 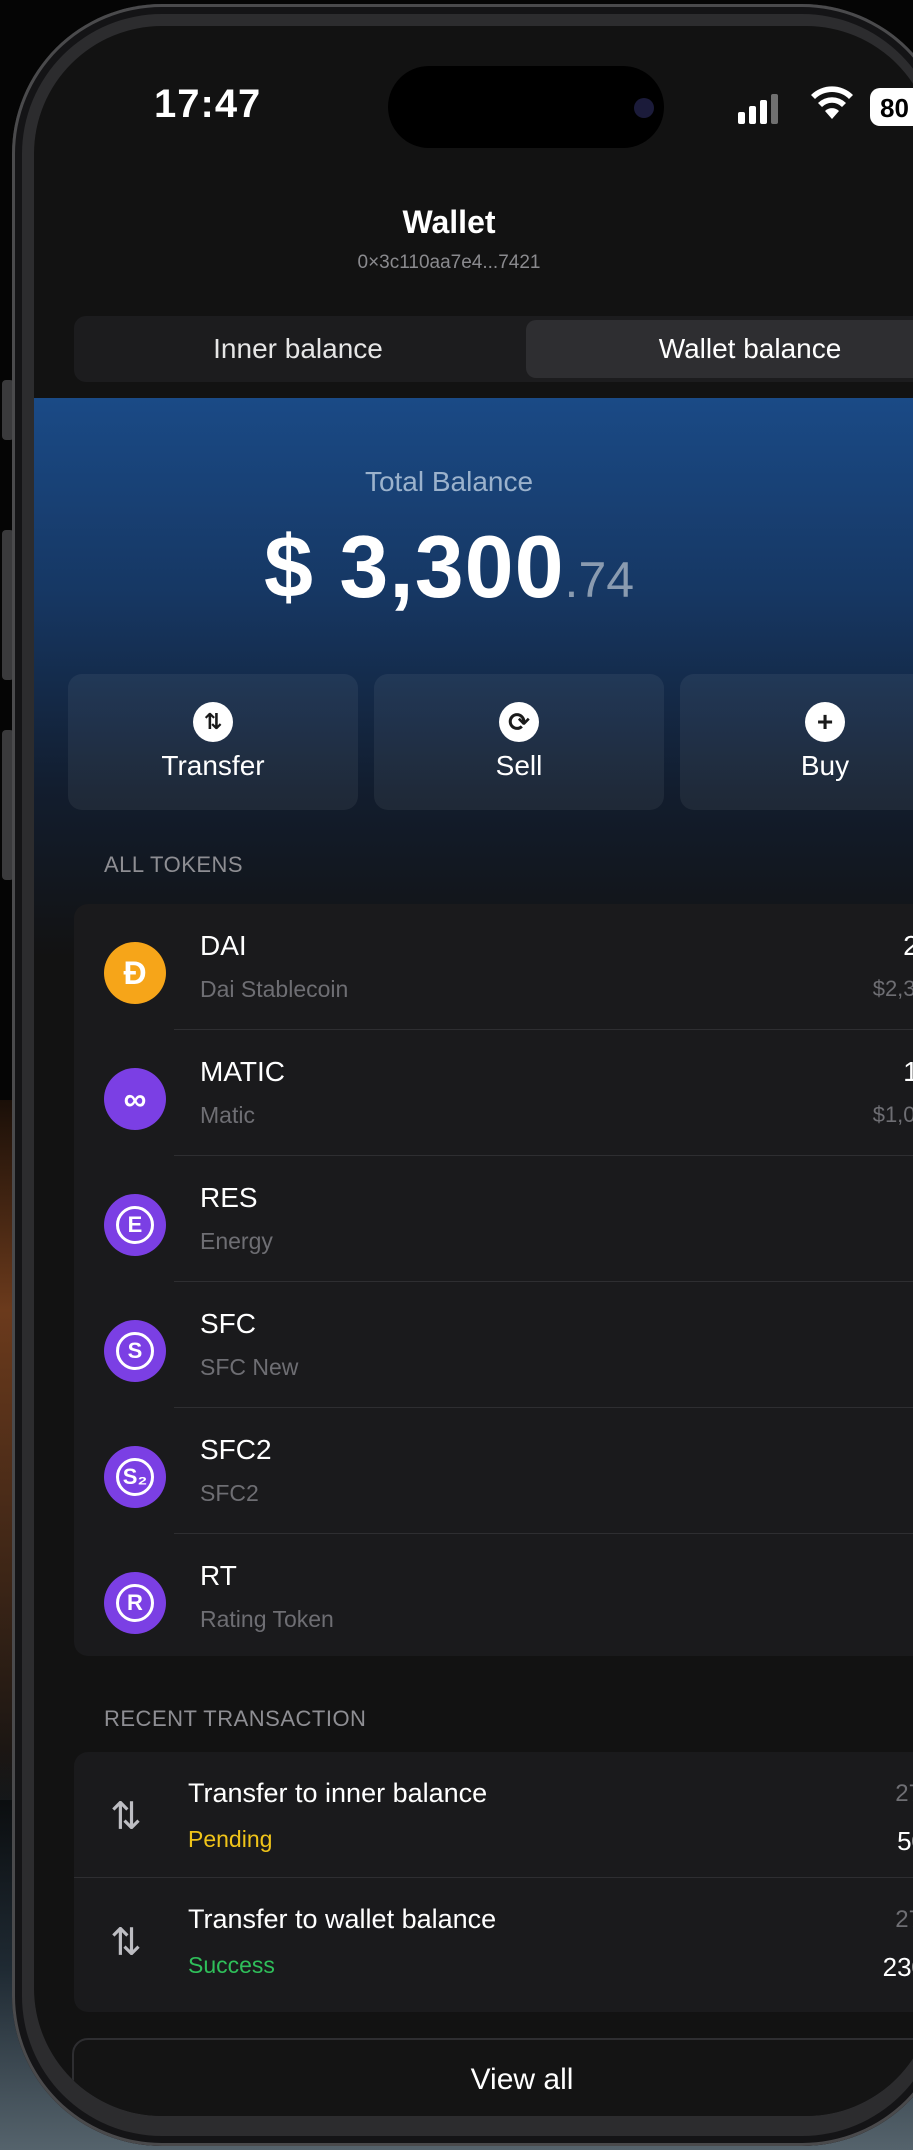 I want to click on sfc2-icon: S₂, so click(x=135, y=1477).